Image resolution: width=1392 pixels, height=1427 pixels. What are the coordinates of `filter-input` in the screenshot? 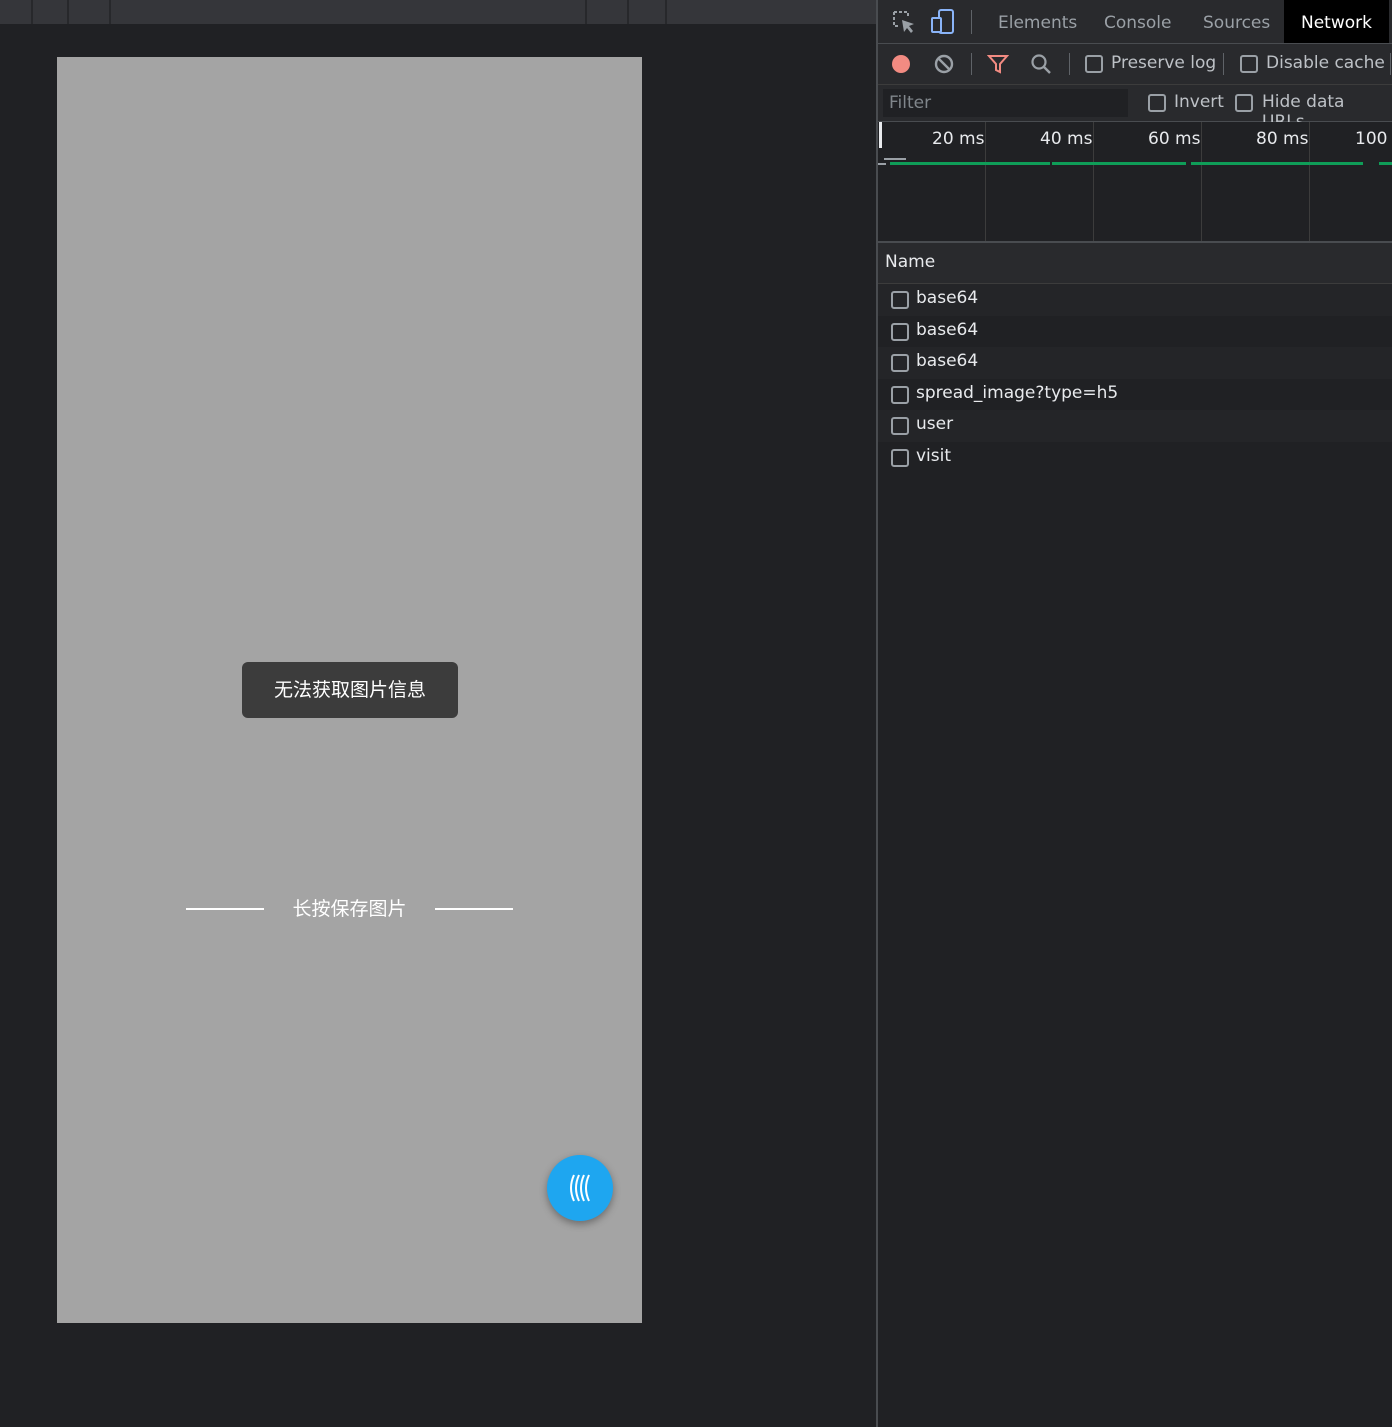 It's located at (1005, 103).